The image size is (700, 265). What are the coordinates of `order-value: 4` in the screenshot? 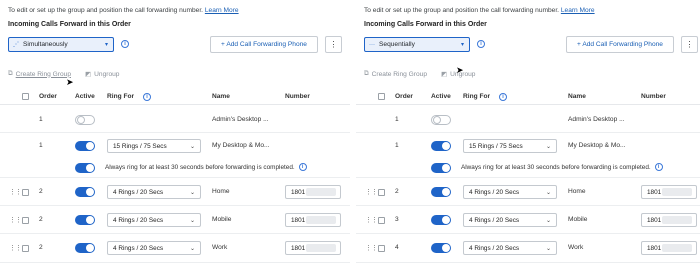 It's located at (397, 247).